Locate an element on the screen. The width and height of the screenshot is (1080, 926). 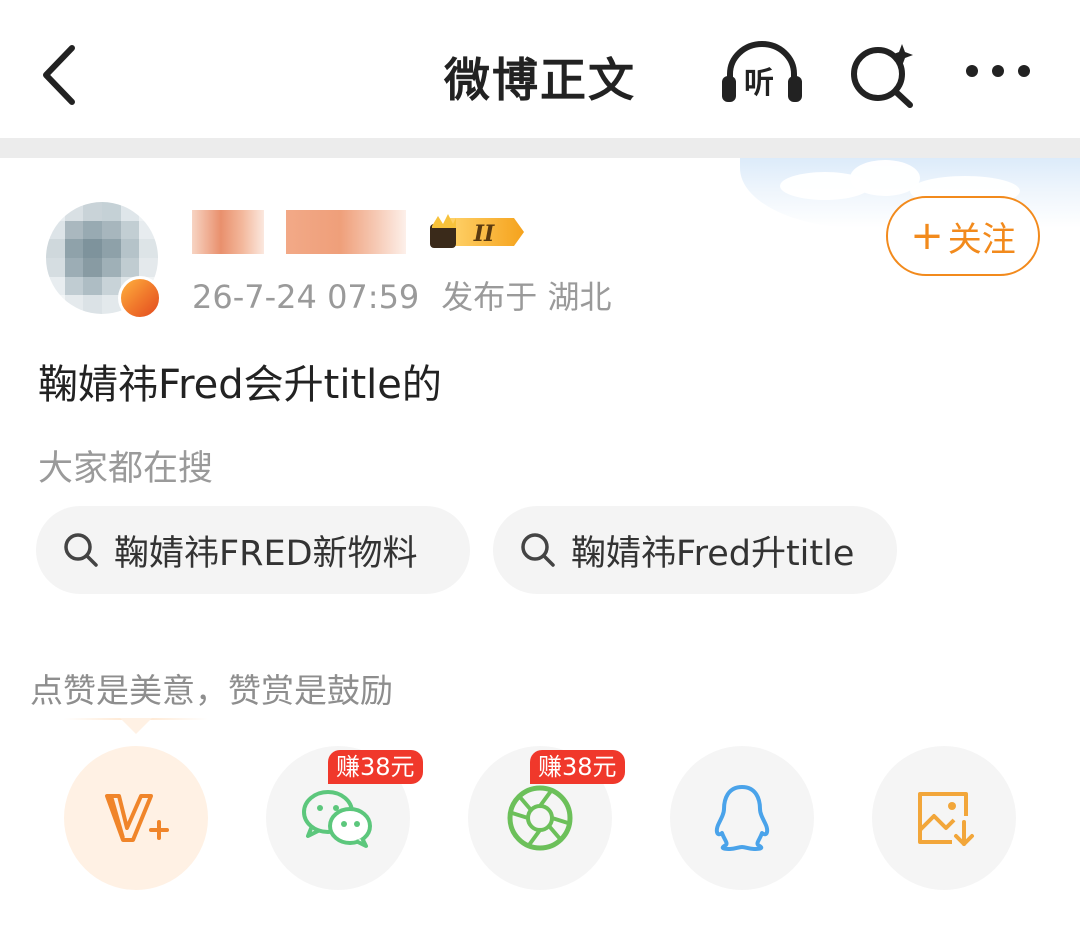
listen-button: 听 is located at coordinates (762, 72).